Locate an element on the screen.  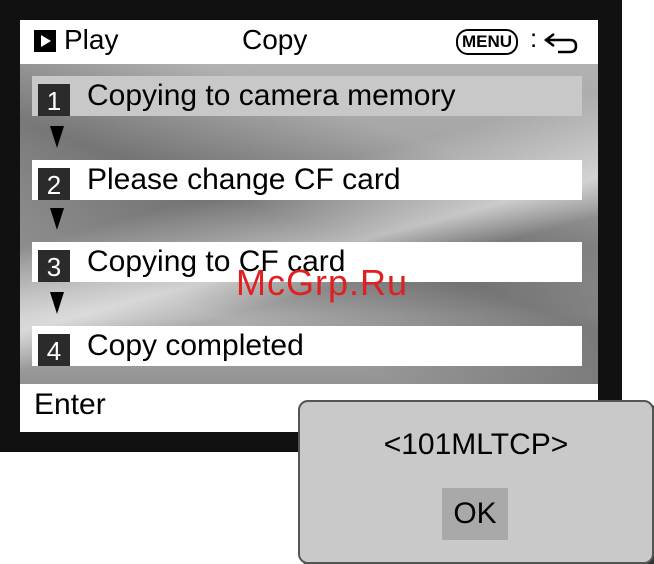
step-row-2: 2 Please change CF card is located at coordinates (307, 180).